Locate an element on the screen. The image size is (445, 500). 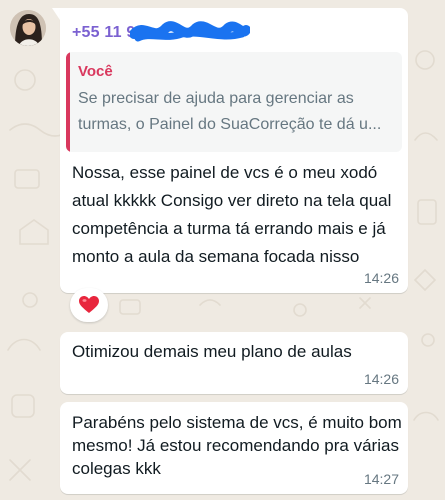
sender-phone: +55 11 9 is located at coordinates (103, 32).